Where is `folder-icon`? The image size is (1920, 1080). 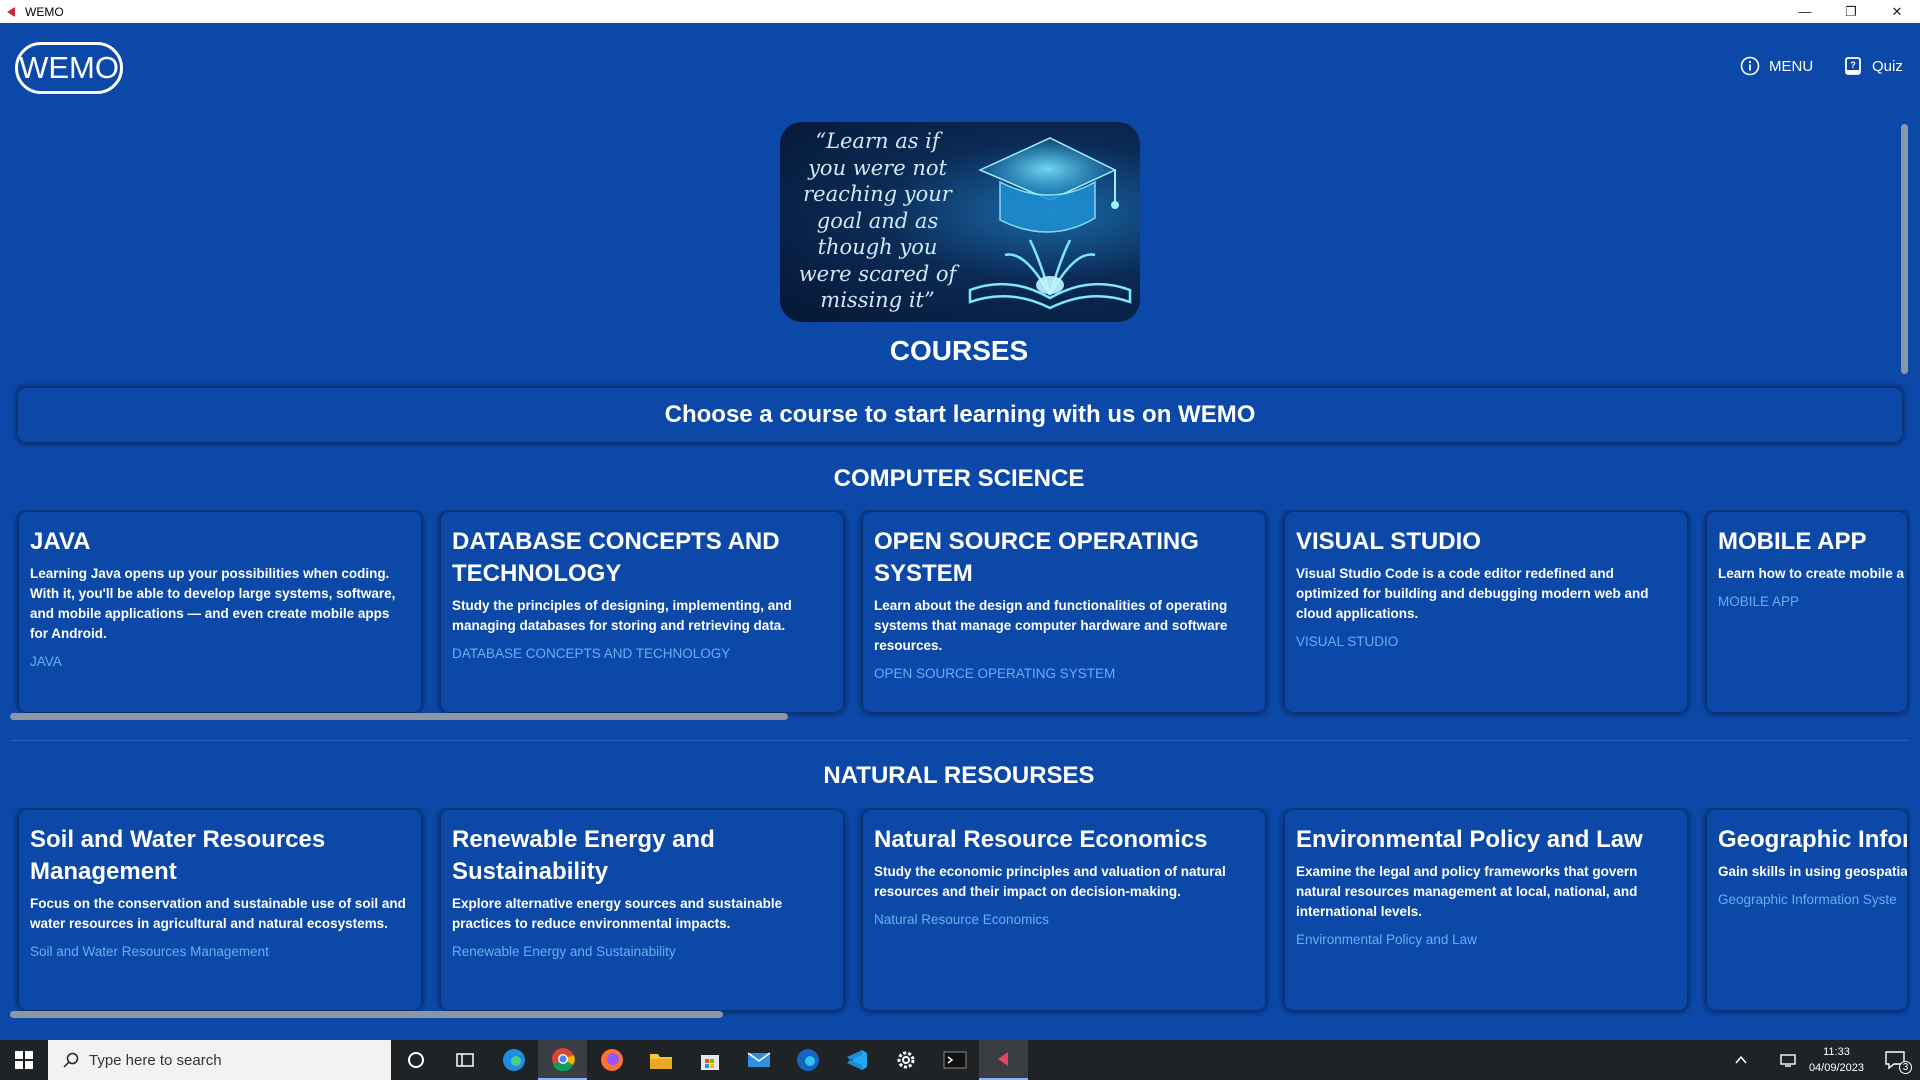 folder-icon is located at coordinates (660, 1061).